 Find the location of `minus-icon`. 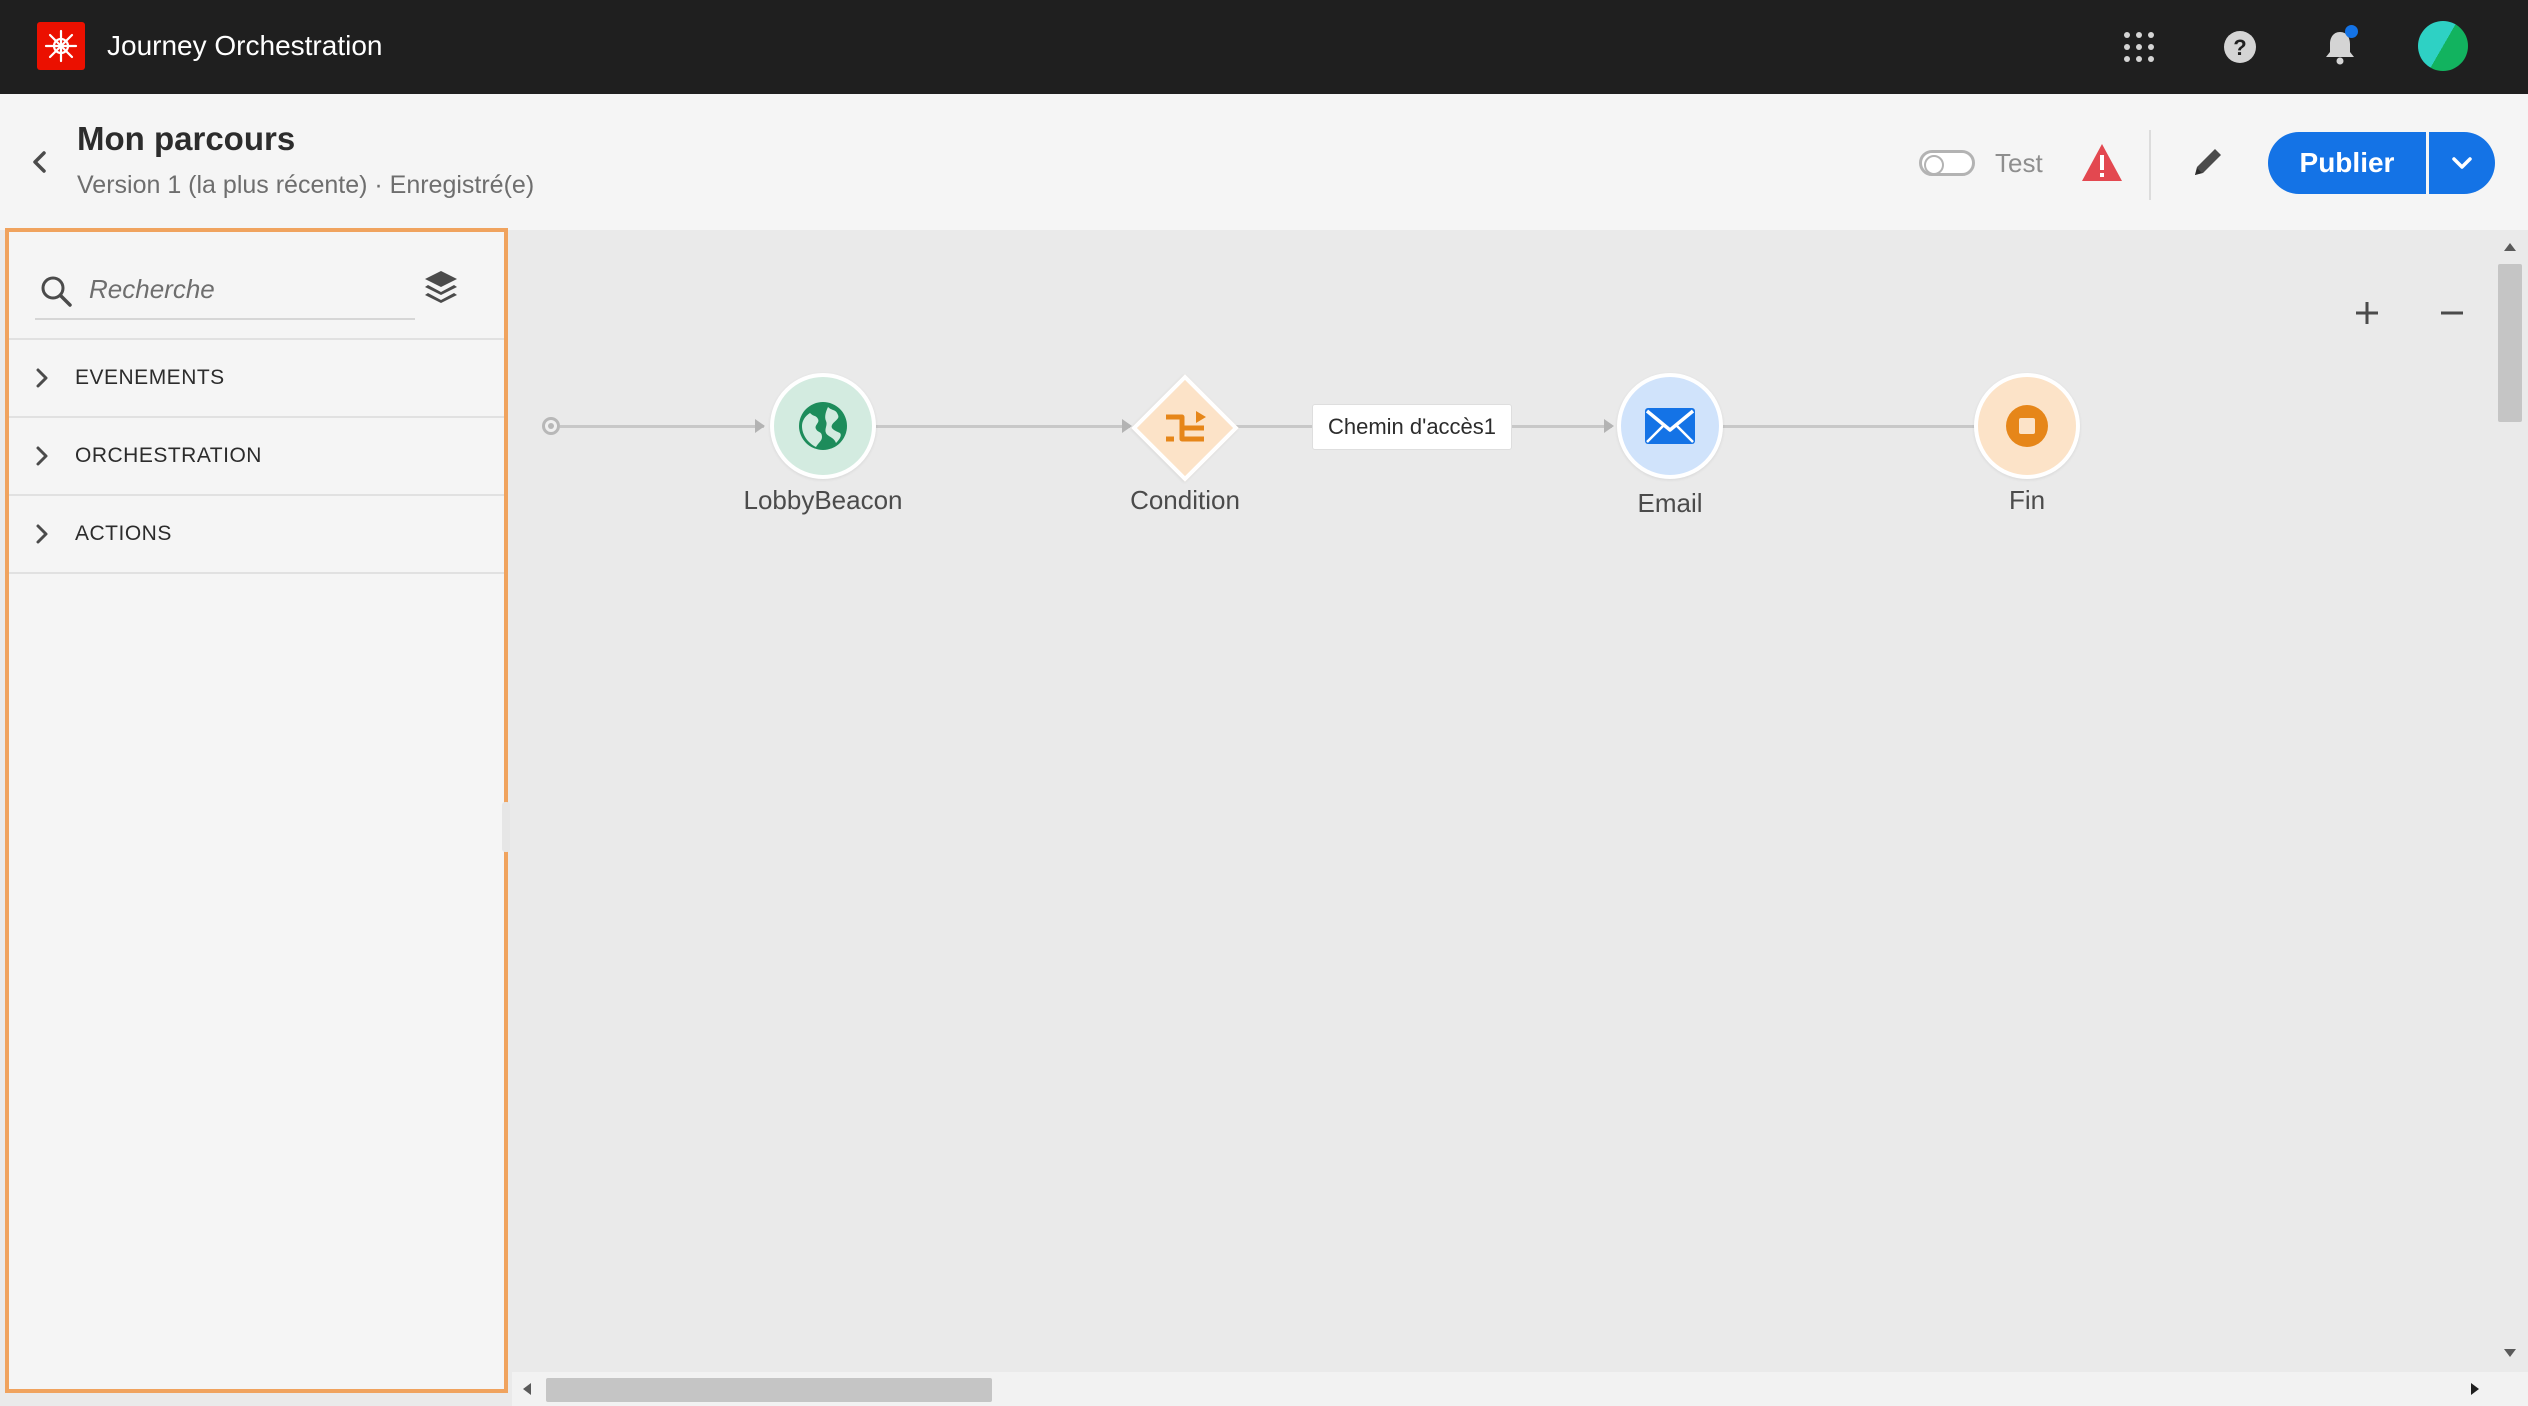

minus-icon is located at coordinates (2452, 313).